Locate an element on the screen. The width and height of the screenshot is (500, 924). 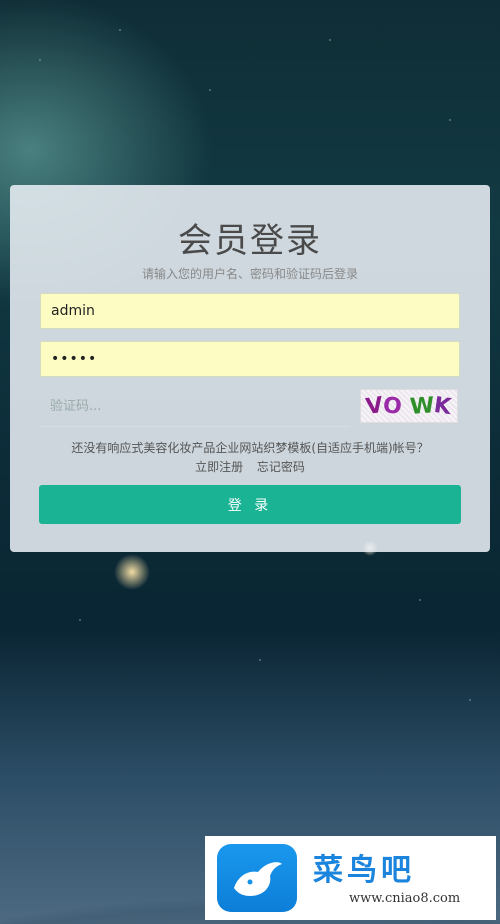
captcha-input is located at coordinates (195, 407).